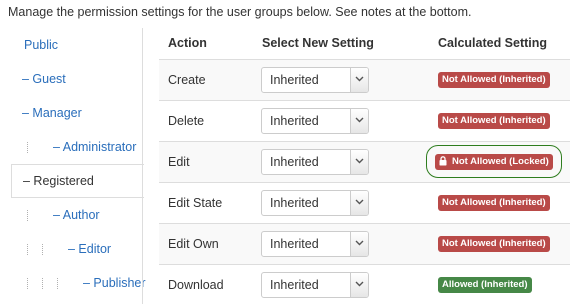 Image resolution: width=570 pixels, height=304 pixels. Describe the element at coordinates (78, 283) in the screenshot. I see `group-item-publisher: – Publisher` at that location.